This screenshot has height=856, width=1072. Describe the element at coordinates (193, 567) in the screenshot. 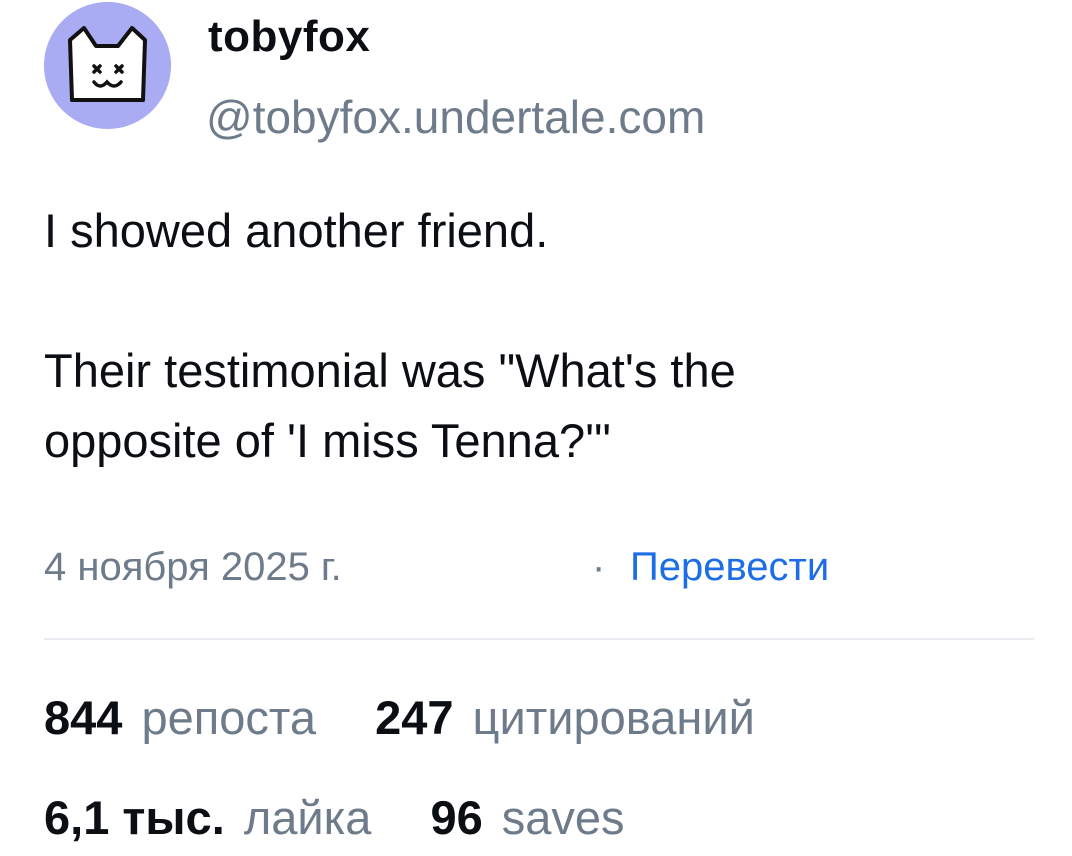

I see `post-date: 4 ноября 2025 г.` at that location.